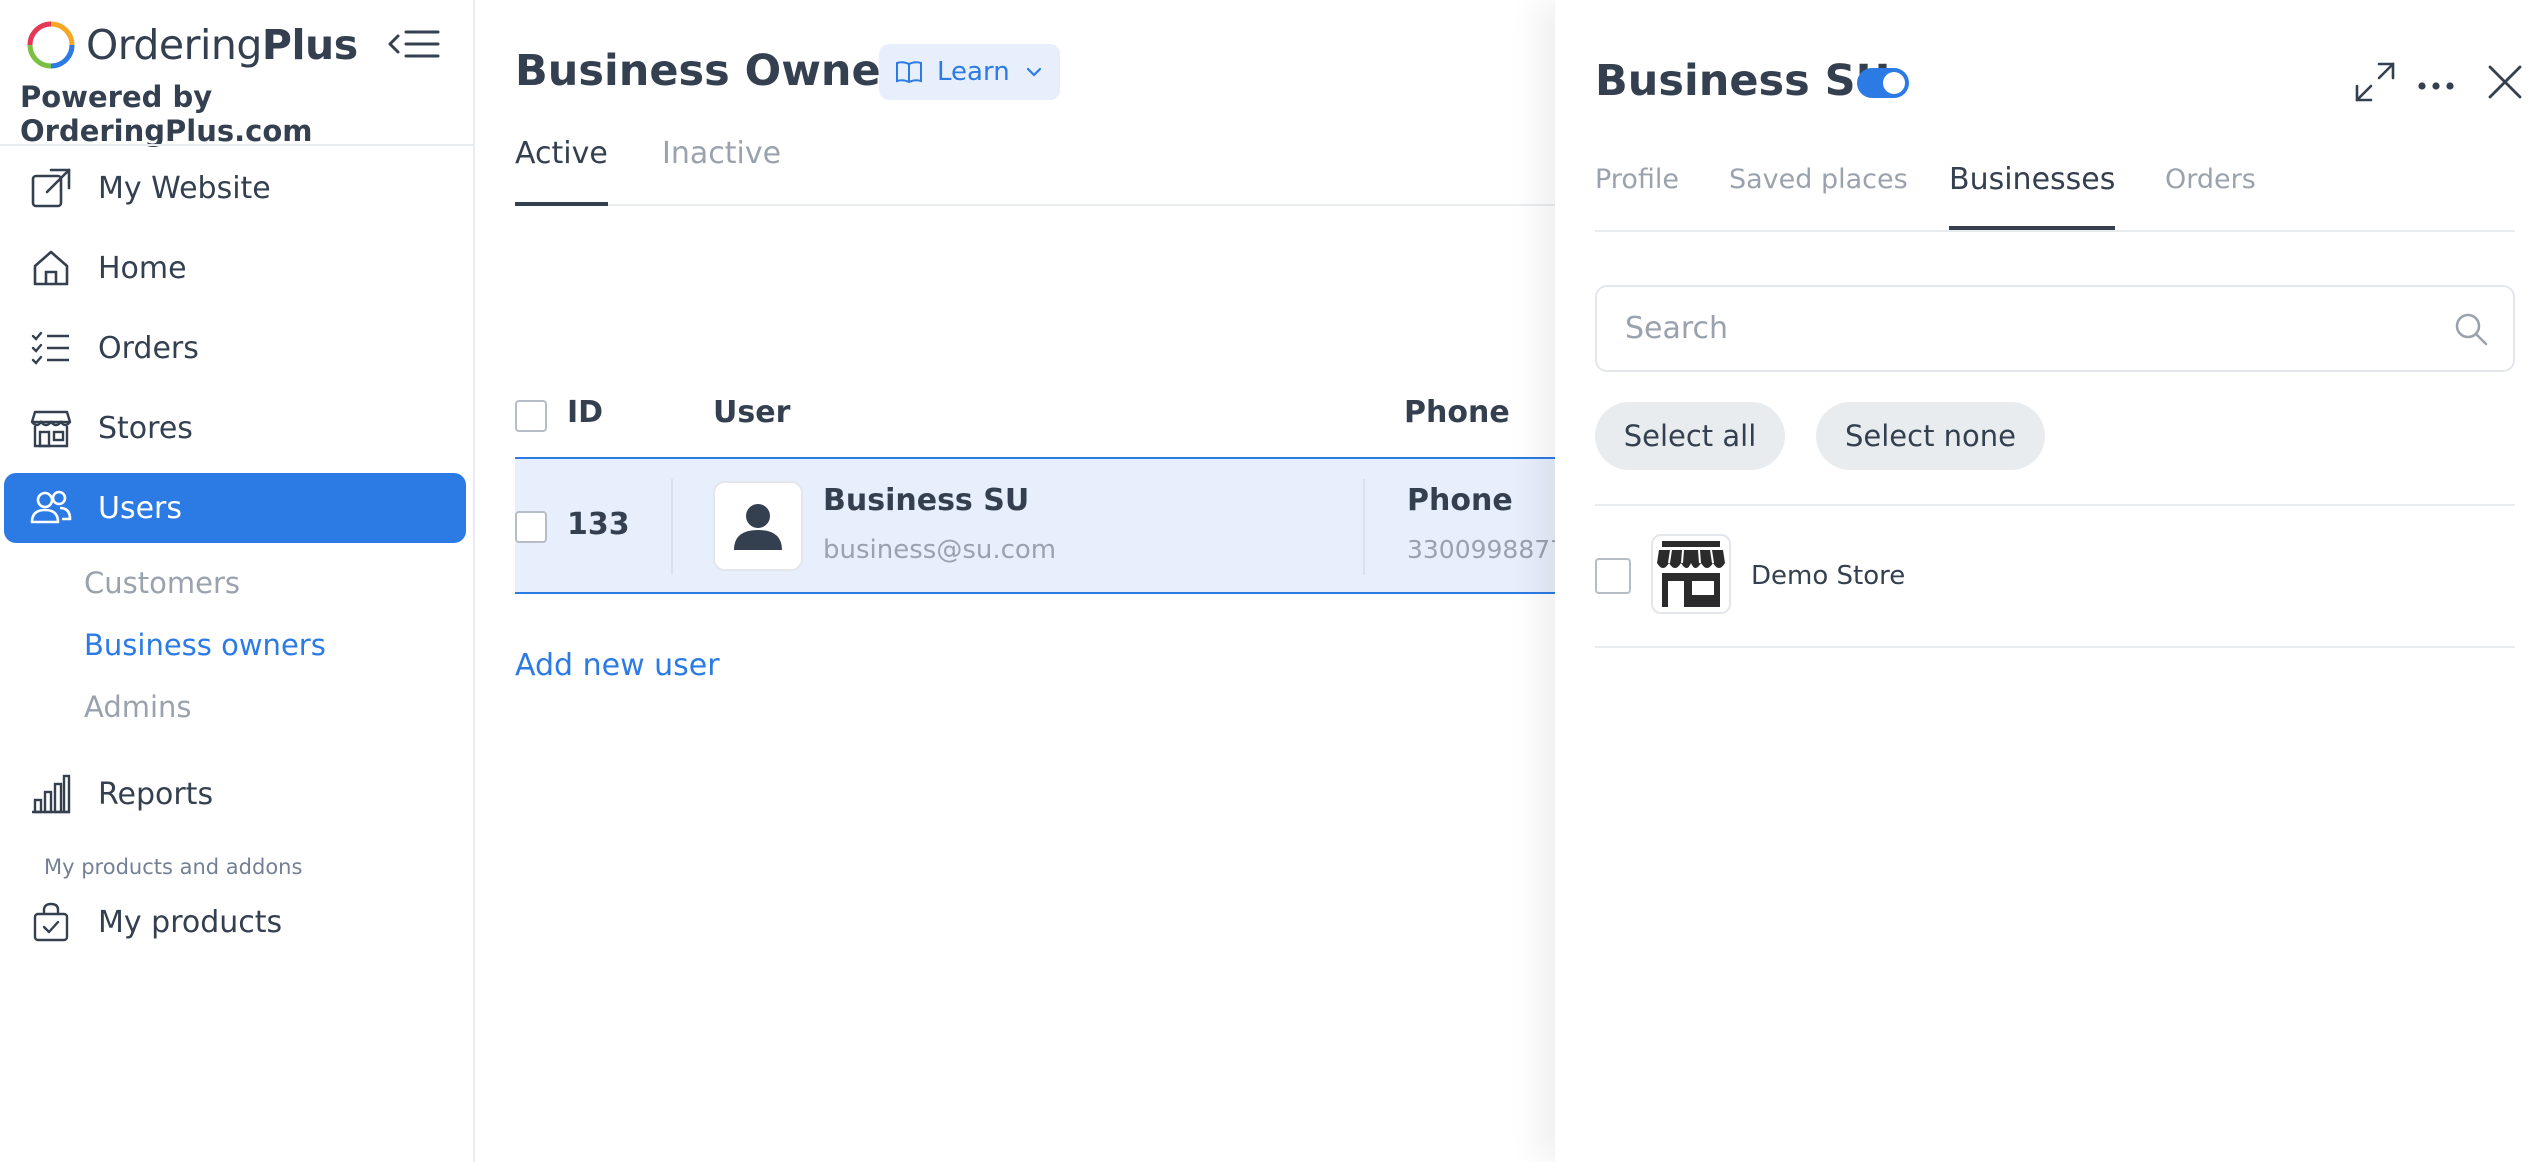 This screenshot has height=1162, width=2542. I want to click on sidebar-item-label: My products, so click(190, 922).